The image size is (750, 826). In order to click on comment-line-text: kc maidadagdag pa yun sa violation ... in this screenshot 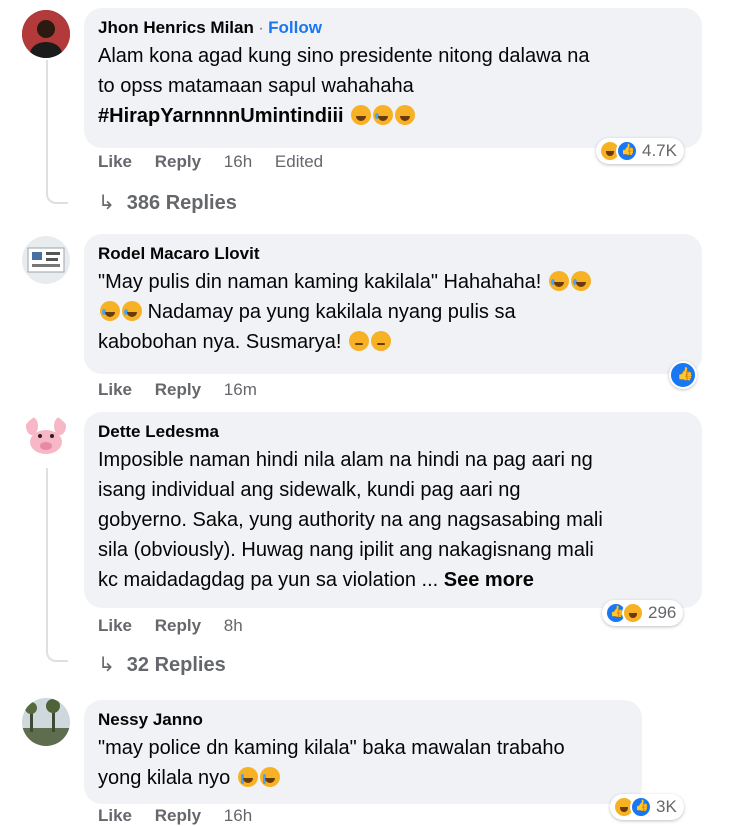, I will do `click(268, 580)`.